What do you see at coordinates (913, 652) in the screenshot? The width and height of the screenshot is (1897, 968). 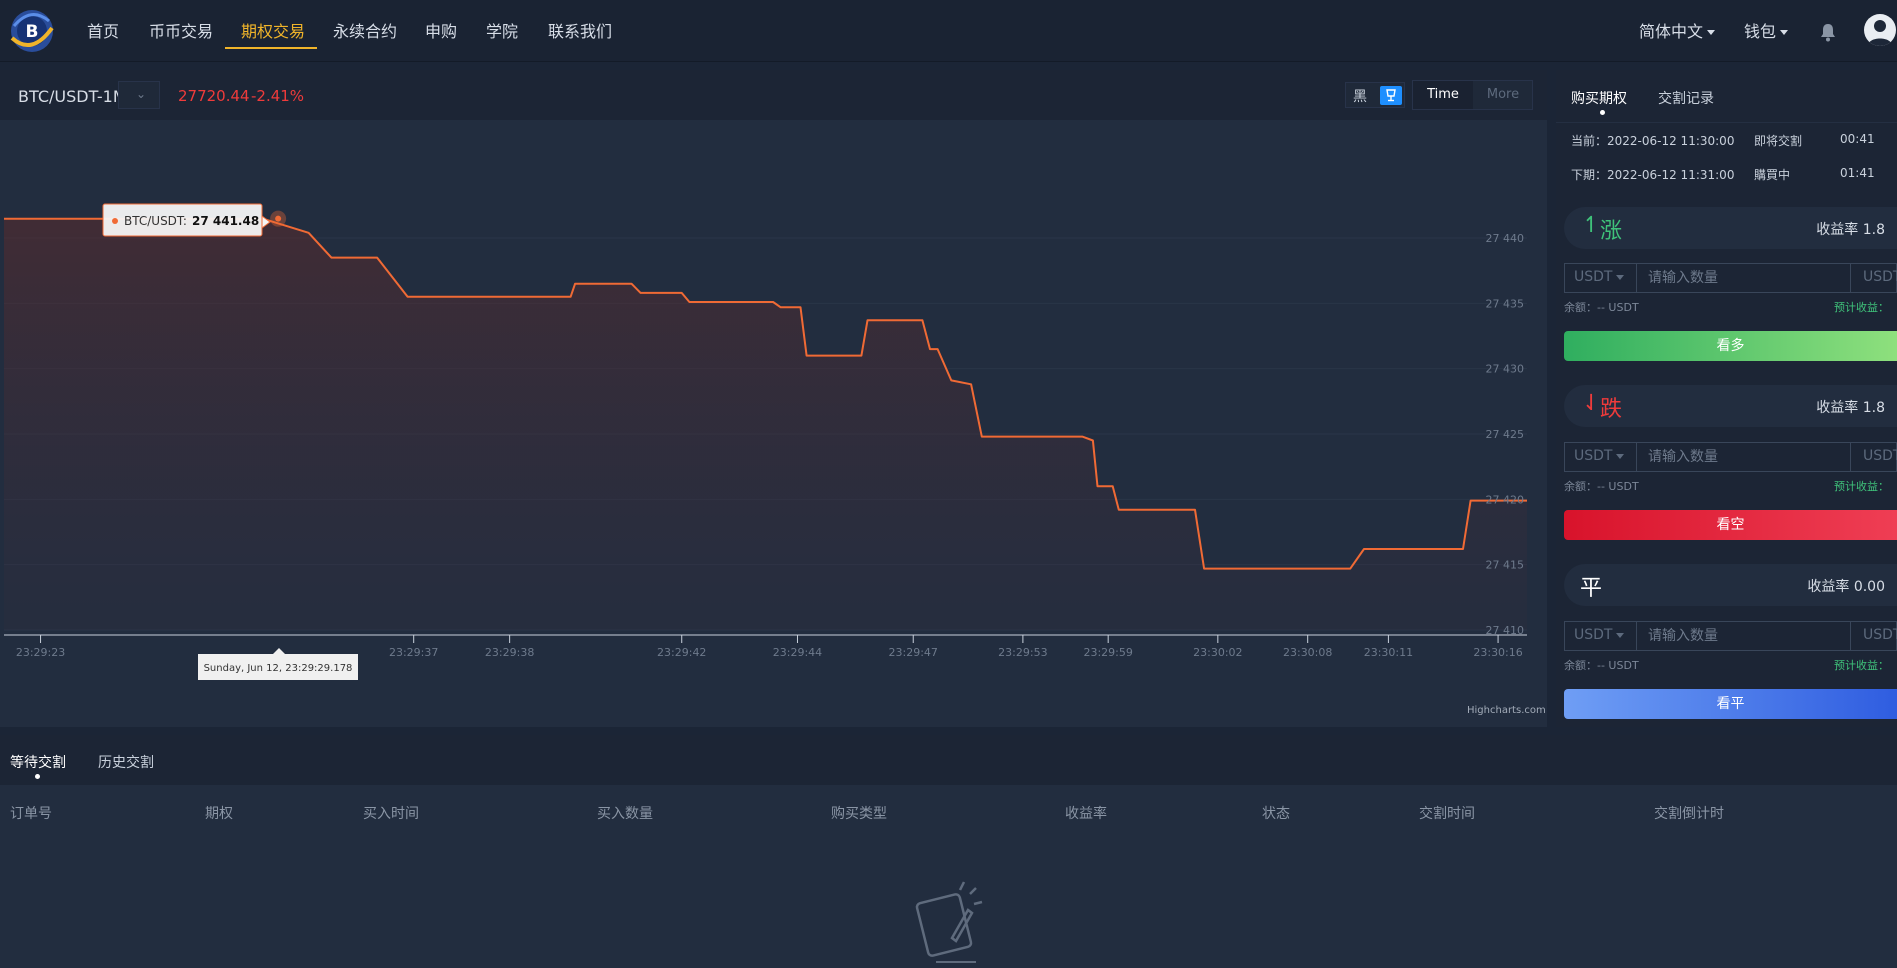 I see `x-tick-label: 23:29:47` at bounding box center [913, 652].